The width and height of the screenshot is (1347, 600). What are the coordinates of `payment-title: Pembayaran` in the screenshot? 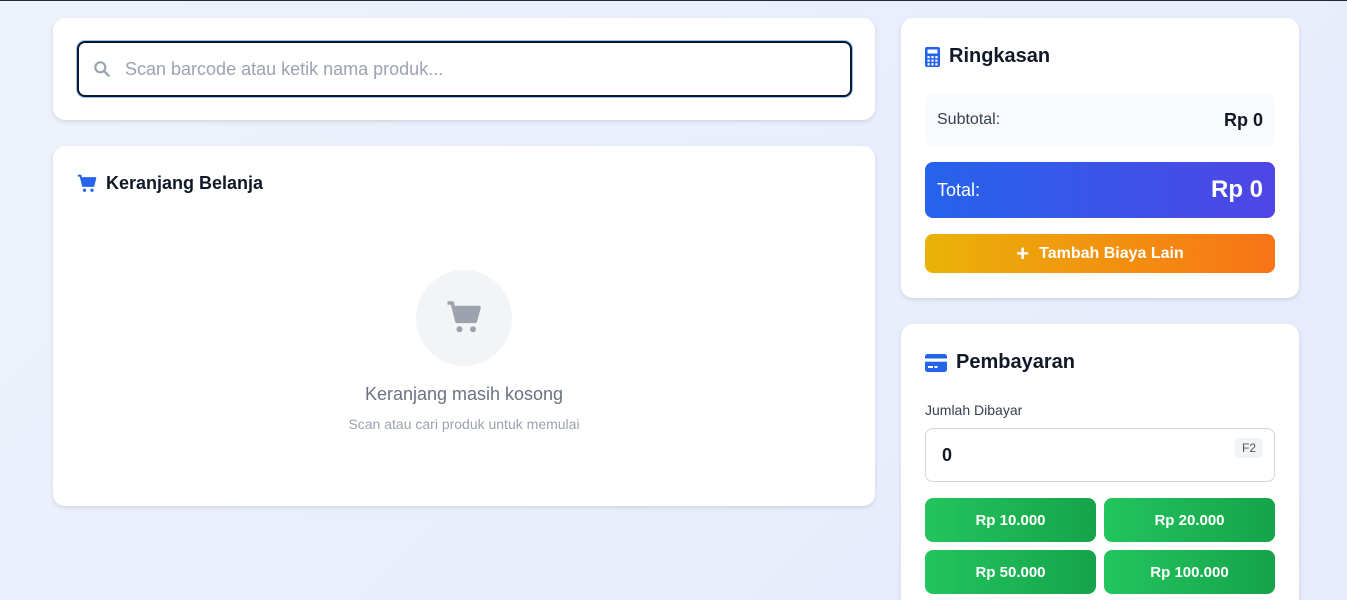 It's located at (1015, 362).